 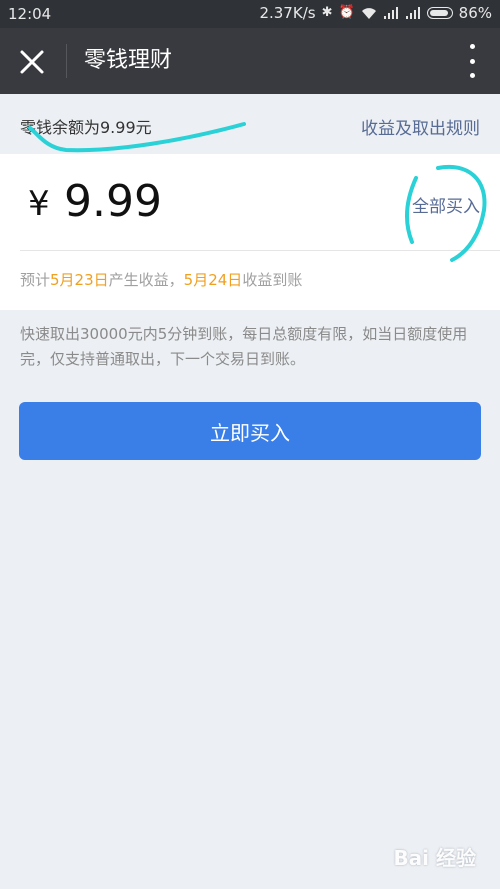 What do you see at coordinates (250, 61) in the screenshot?
I see `nav-bar: 零钱理财` at bounding box center [250, 61].